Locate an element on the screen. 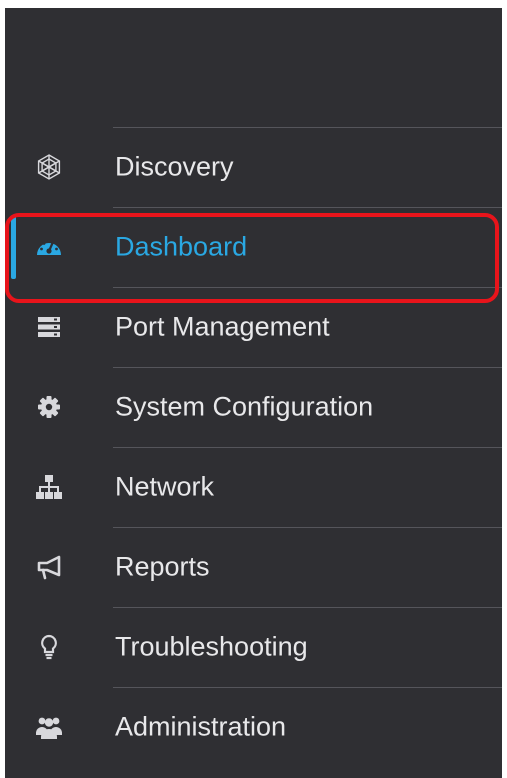 The height and width of the screenshot is (778, 507). sidebar-item-label: Port Management is located at coordinates (222, 326).